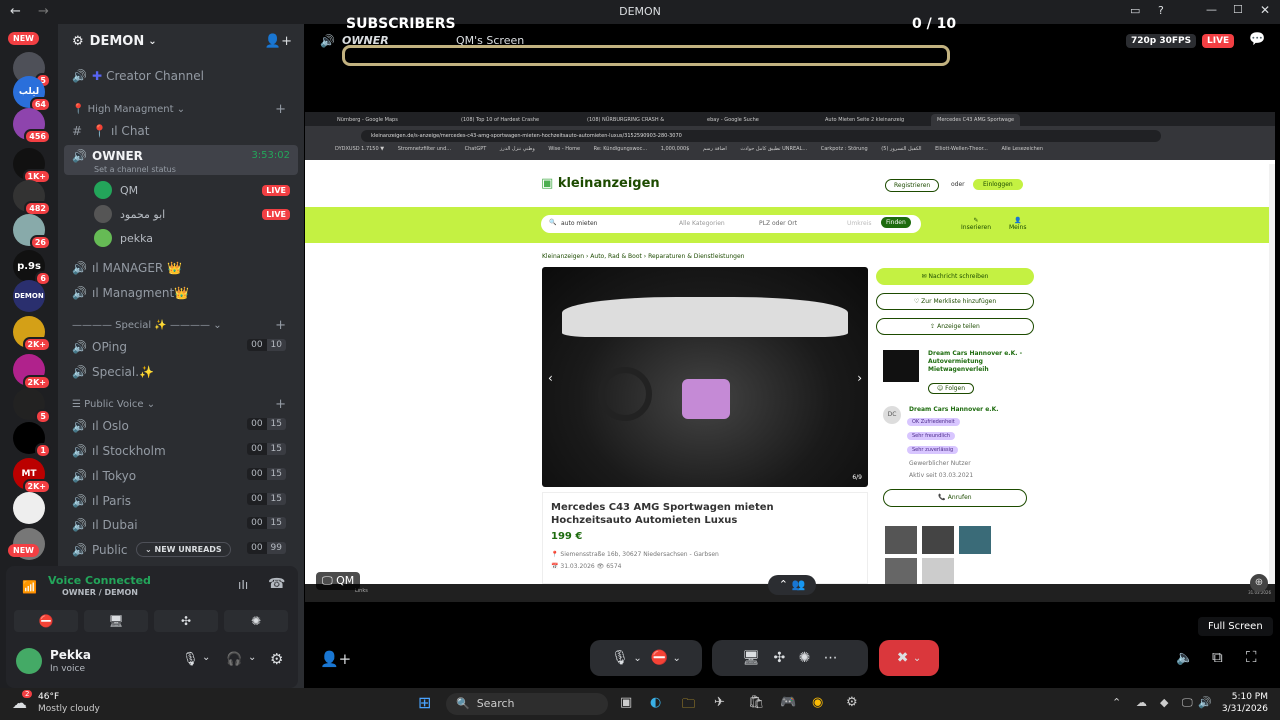 Image resolution: width=1280 pixels, height=720 pixels. Describe the element at coordinates (32, 476) in the screenshot. I see `server-icon: MT 2K+` at that location.